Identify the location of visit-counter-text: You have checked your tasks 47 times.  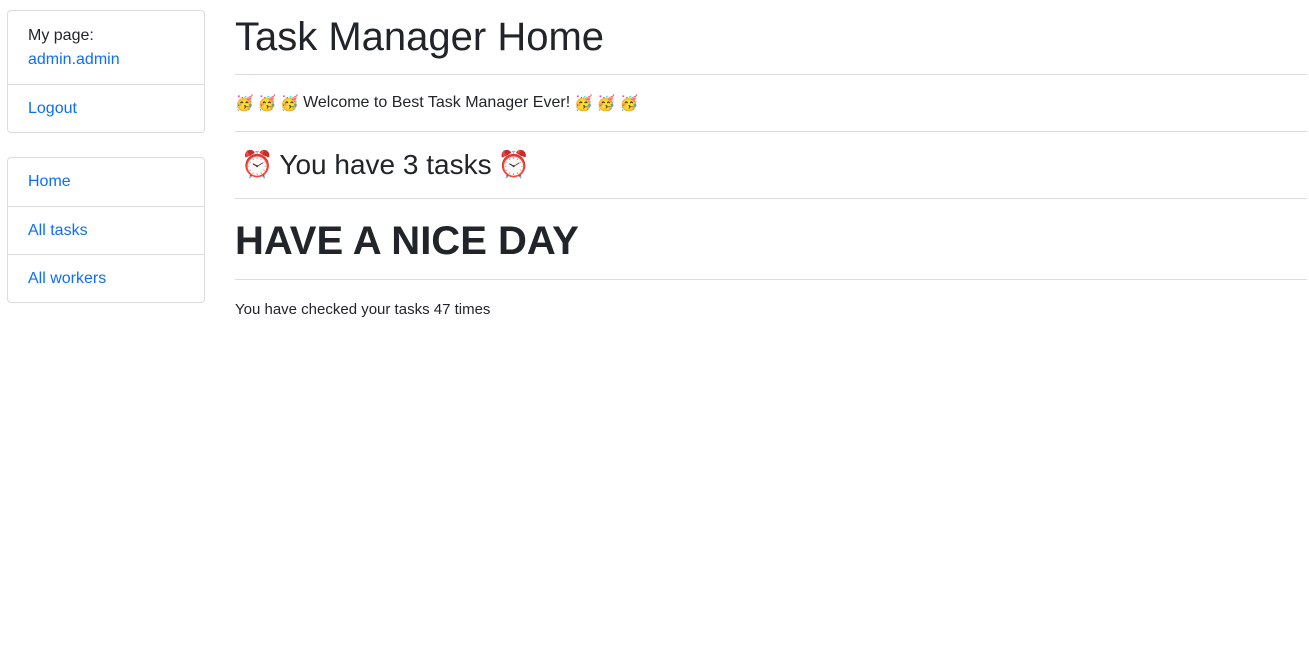
(363, 309).